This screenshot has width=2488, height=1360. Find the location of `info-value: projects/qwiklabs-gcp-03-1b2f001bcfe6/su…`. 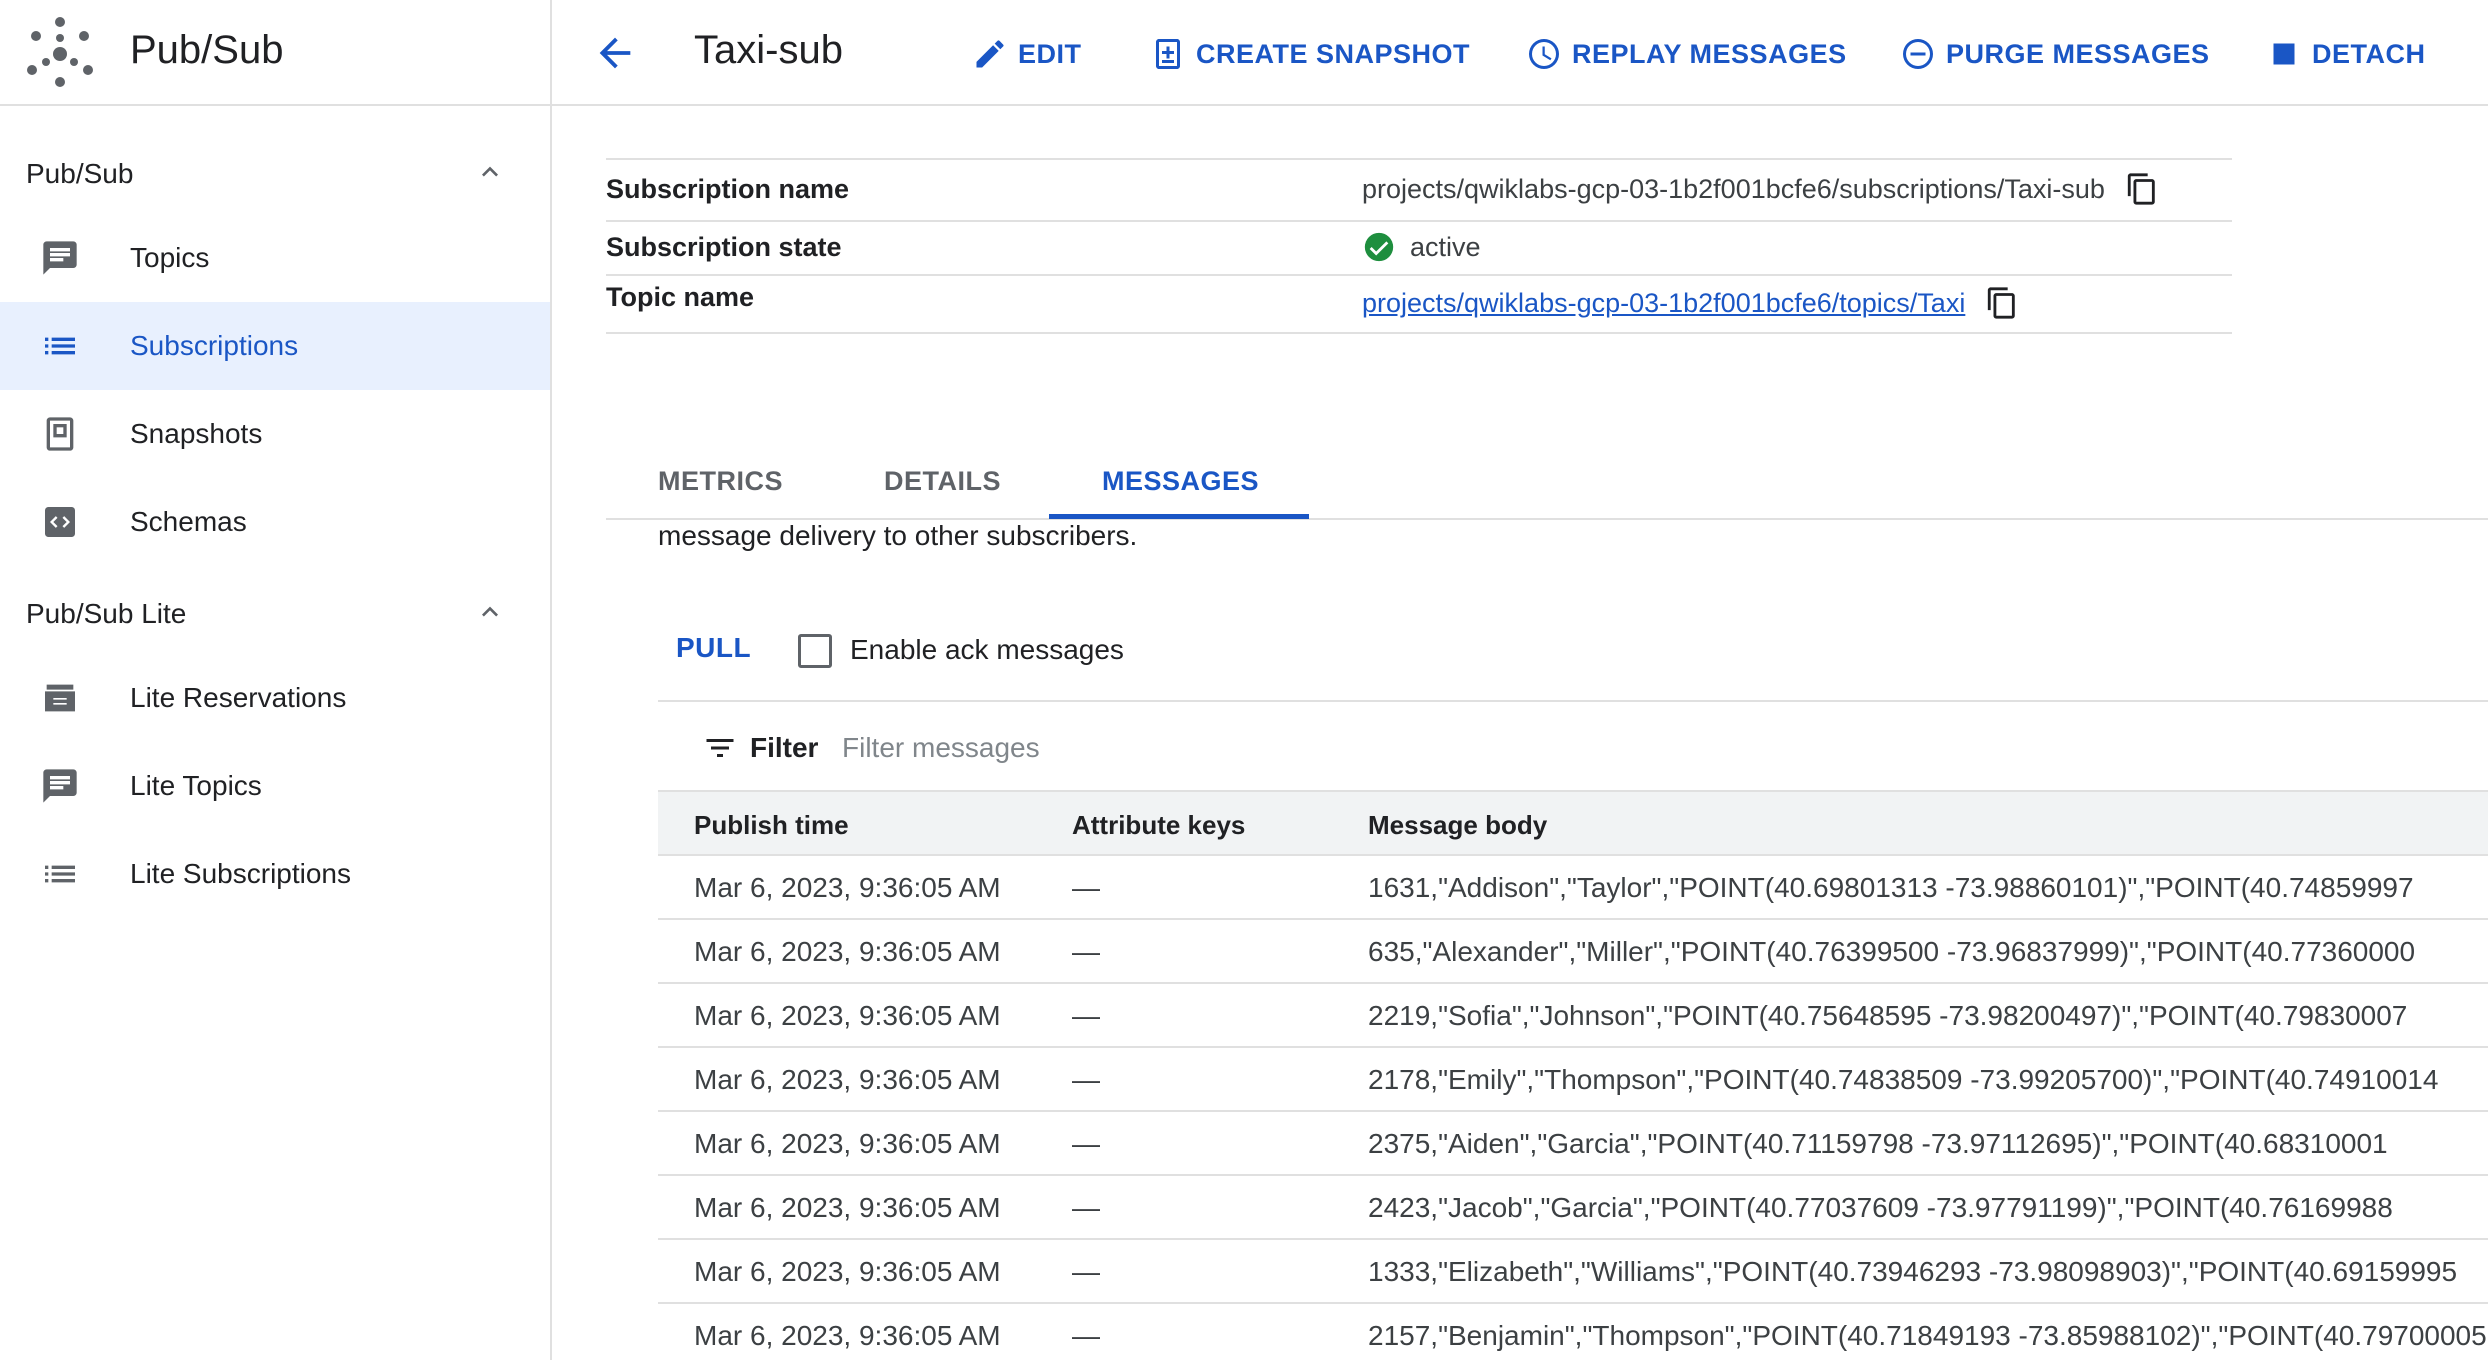

info-value: projects/qwiklabs-gcp-03-1b2f001bcfe6/su… is located at coordinates (1760, 189).